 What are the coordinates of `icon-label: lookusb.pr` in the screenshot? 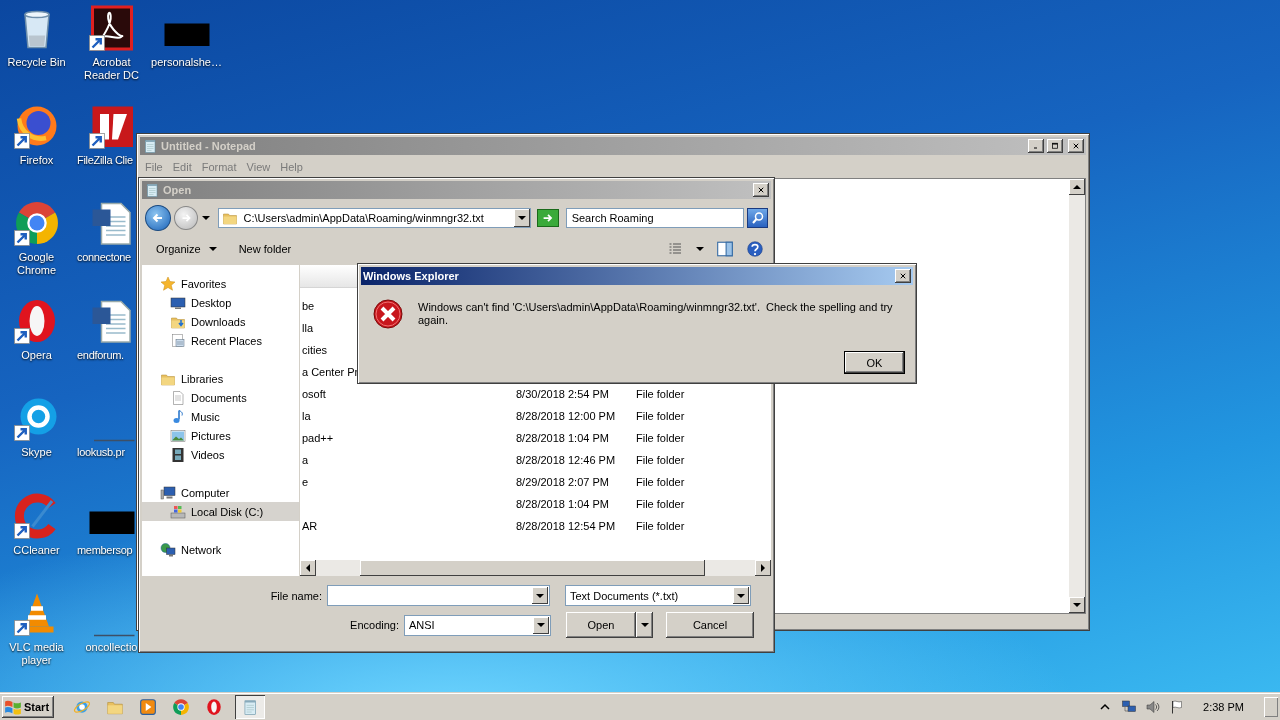 It's located at (101, 452).